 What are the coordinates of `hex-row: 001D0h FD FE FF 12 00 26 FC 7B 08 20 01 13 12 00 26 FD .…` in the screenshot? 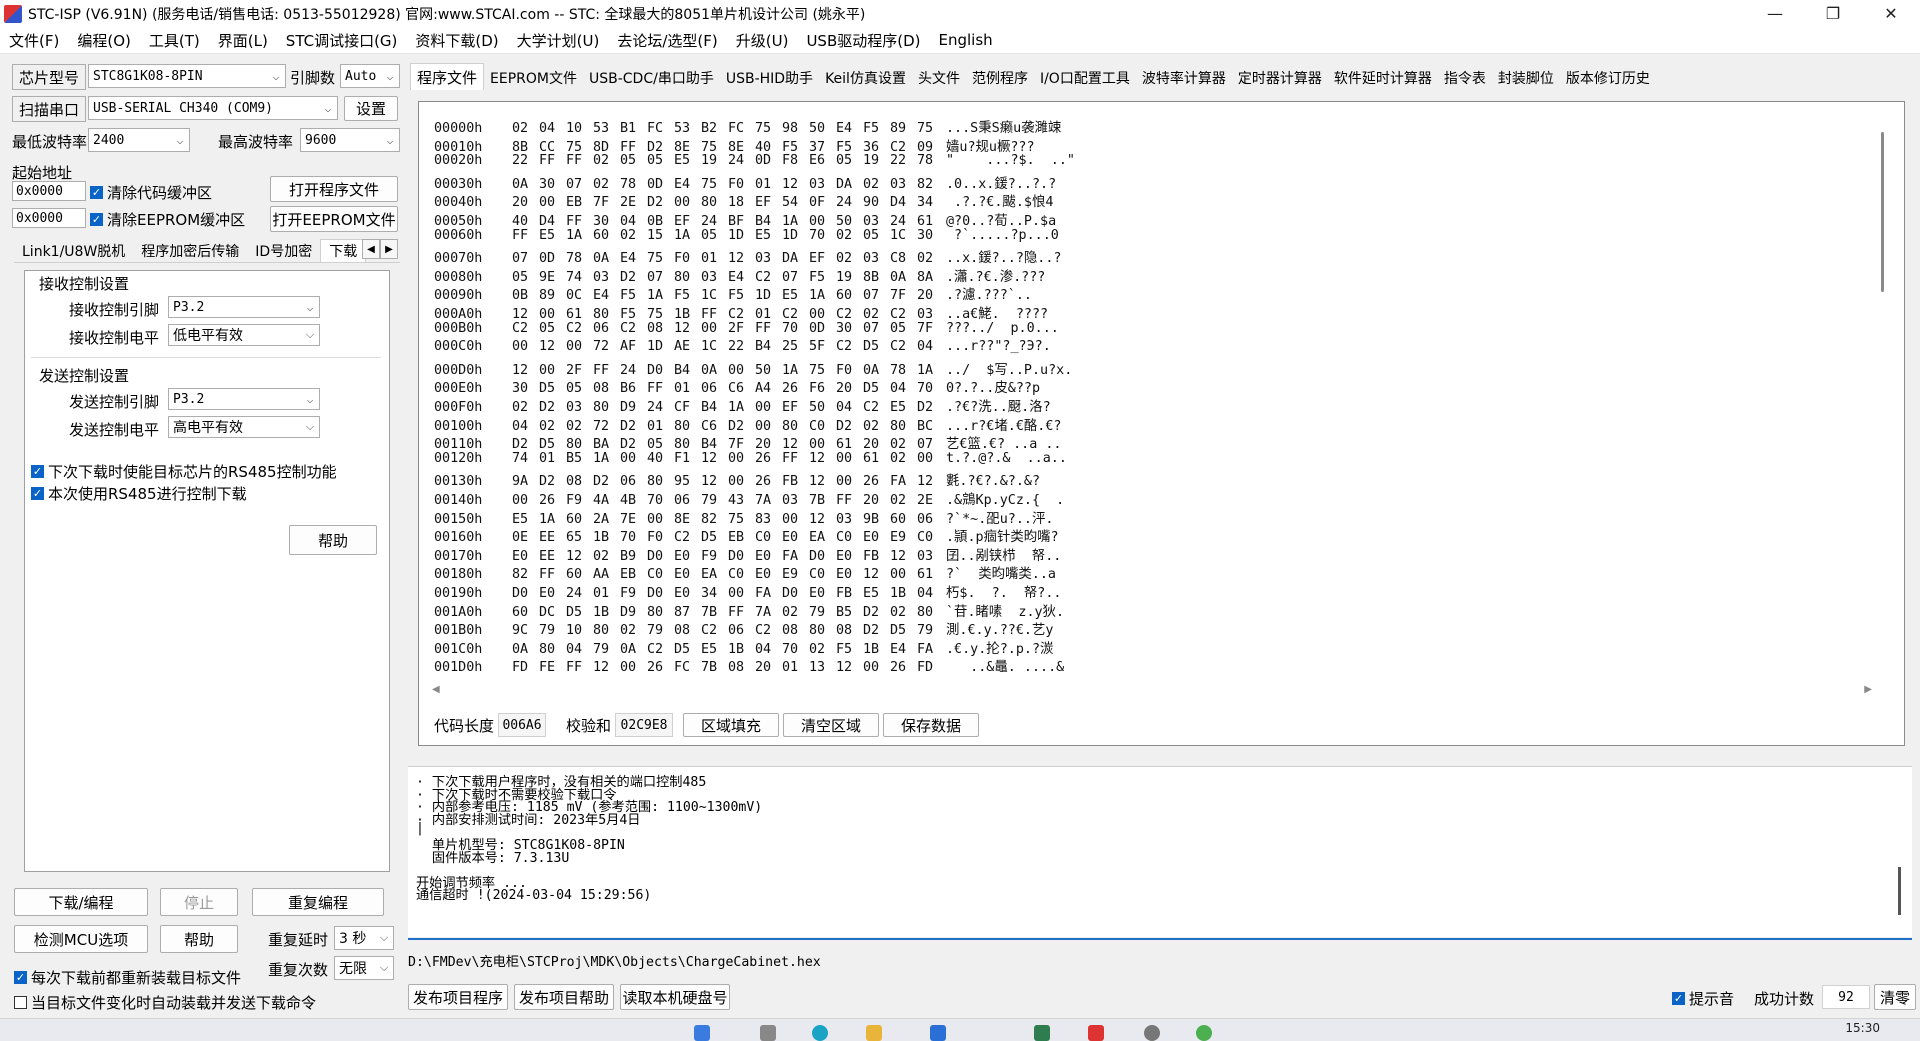 It's located at (749, 665).